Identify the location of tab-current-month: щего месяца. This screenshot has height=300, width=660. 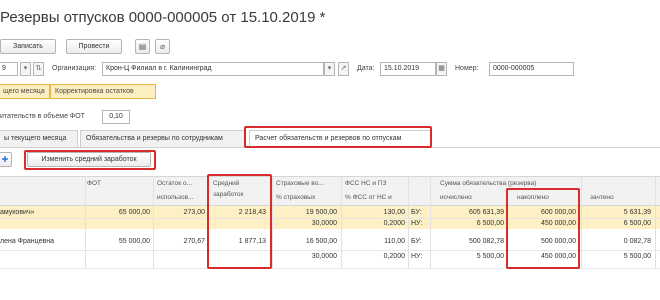
(25, 91).